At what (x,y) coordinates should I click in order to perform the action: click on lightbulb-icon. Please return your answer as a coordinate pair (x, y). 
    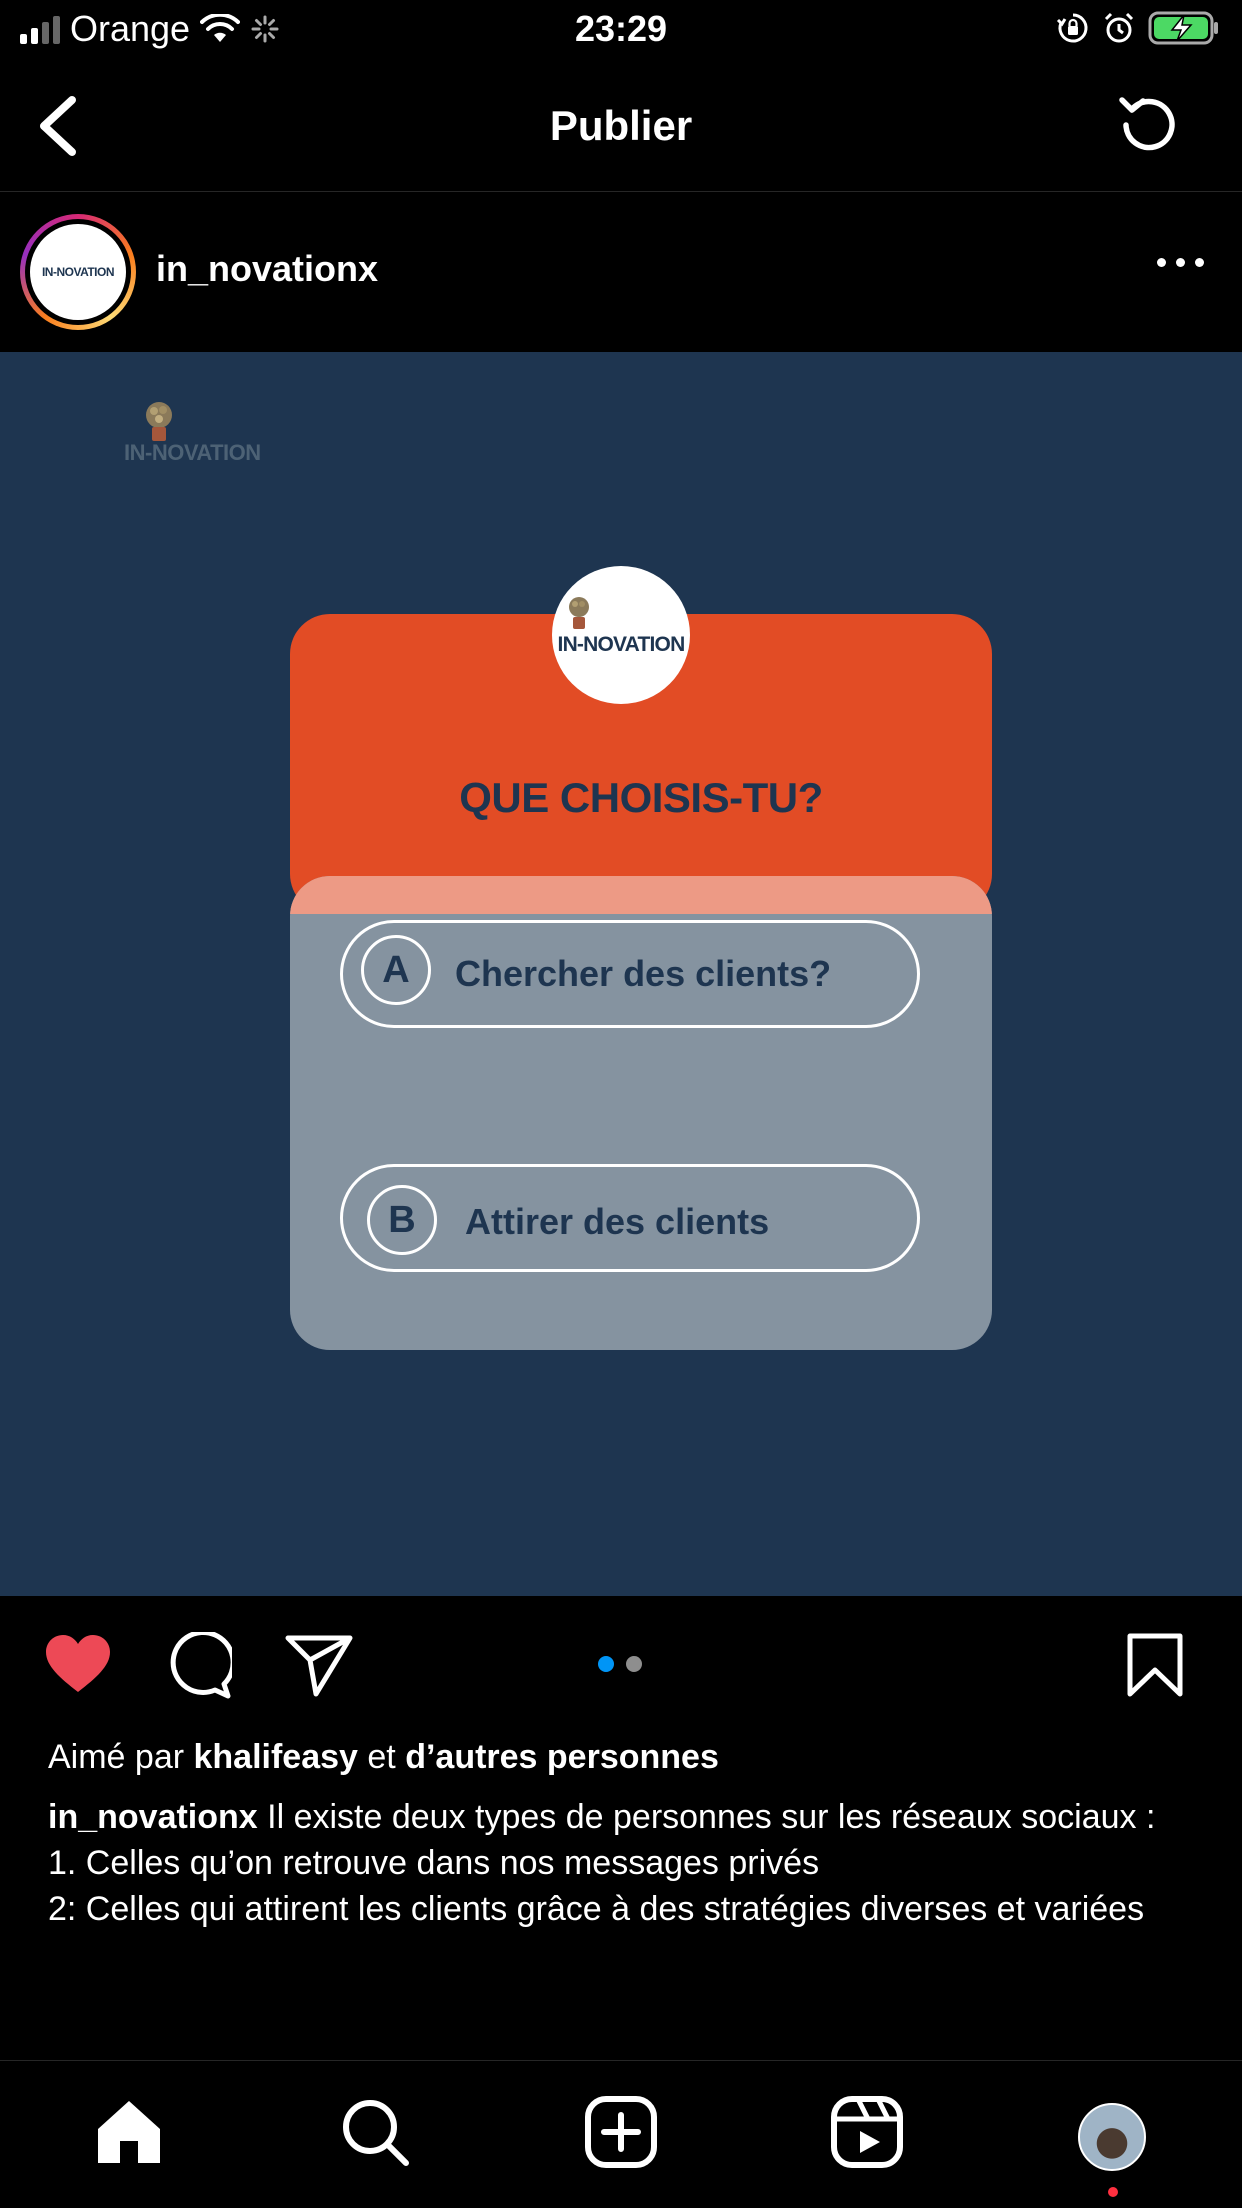
    Looking at the image, I should click on (579, 613).